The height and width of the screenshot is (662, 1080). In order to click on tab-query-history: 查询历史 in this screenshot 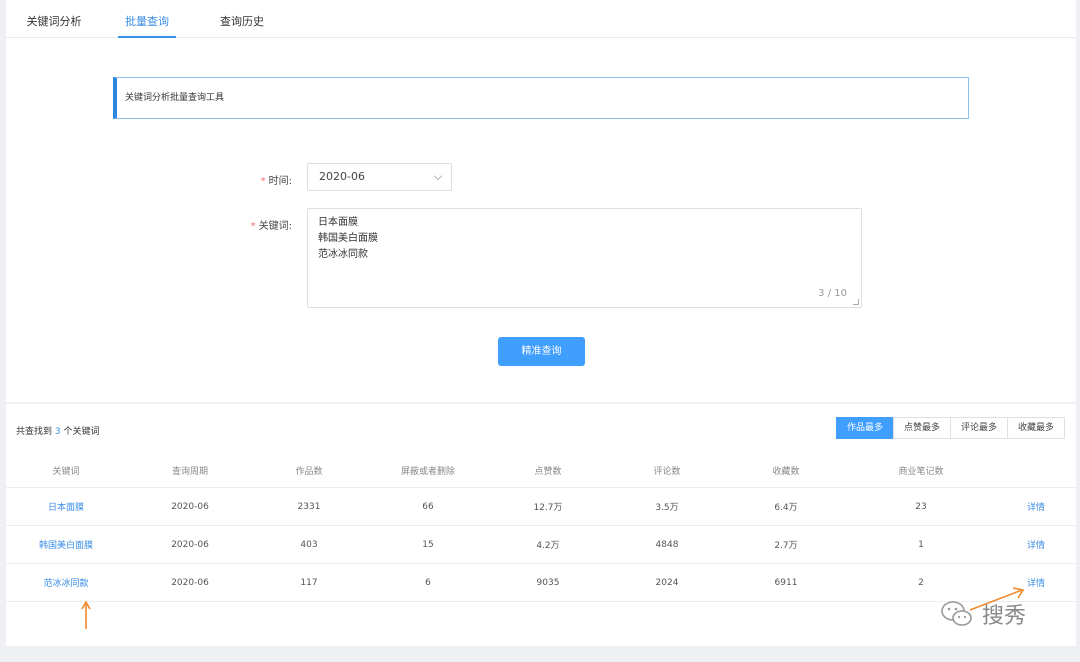, I will do `click(242, 19)`.